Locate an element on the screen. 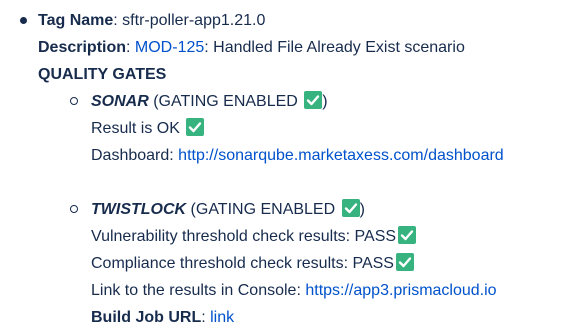  tag-name-row: Tag Name: sftr-poller-app1.21.0 is located at coordinates (151, 21).